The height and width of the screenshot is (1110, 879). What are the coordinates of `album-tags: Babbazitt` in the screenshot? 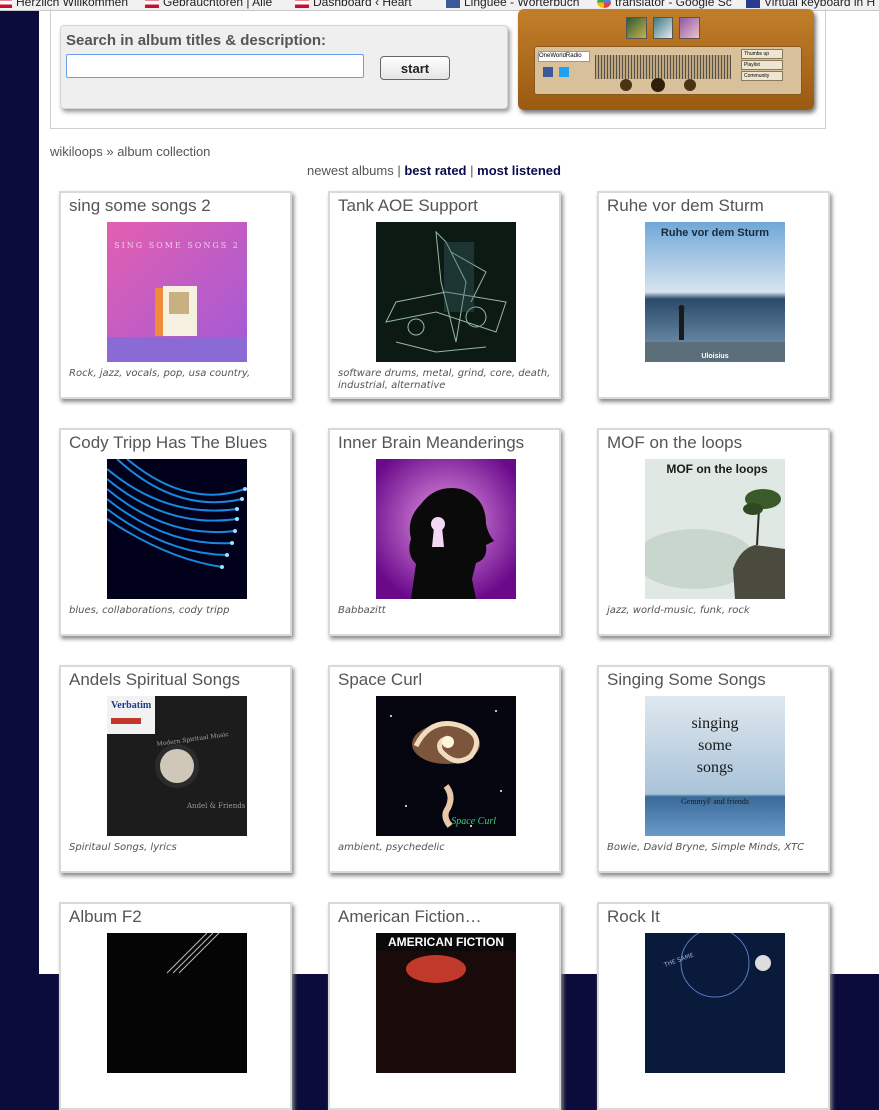 It's located at (362, 610).